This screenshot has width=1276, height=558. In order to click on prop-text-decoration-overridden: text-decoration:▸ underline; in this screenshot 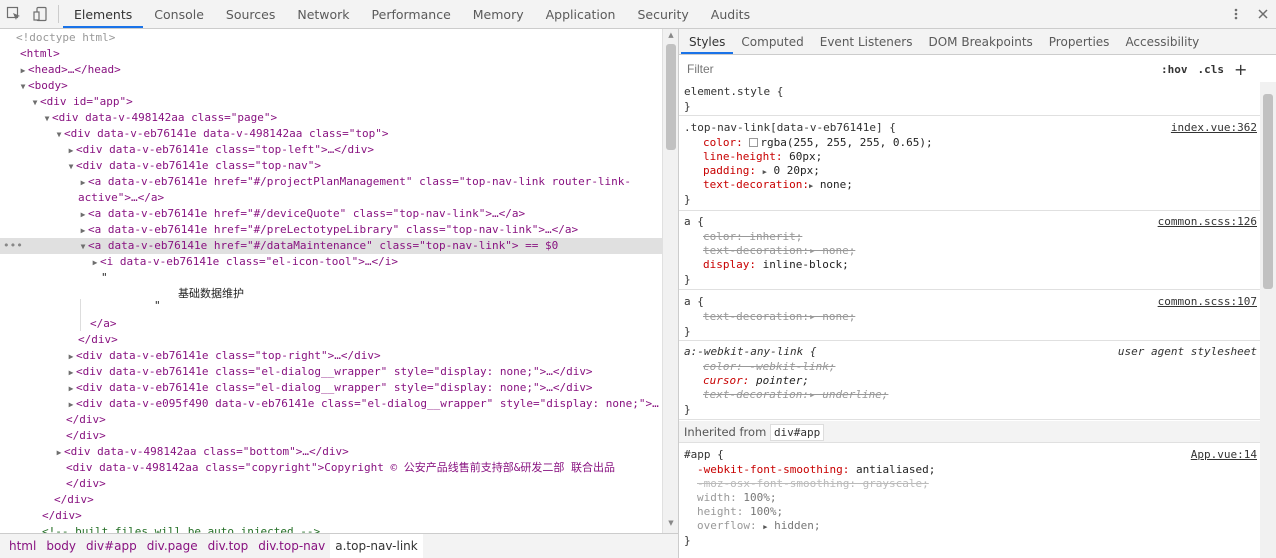, I will do `click(795, 395)`.